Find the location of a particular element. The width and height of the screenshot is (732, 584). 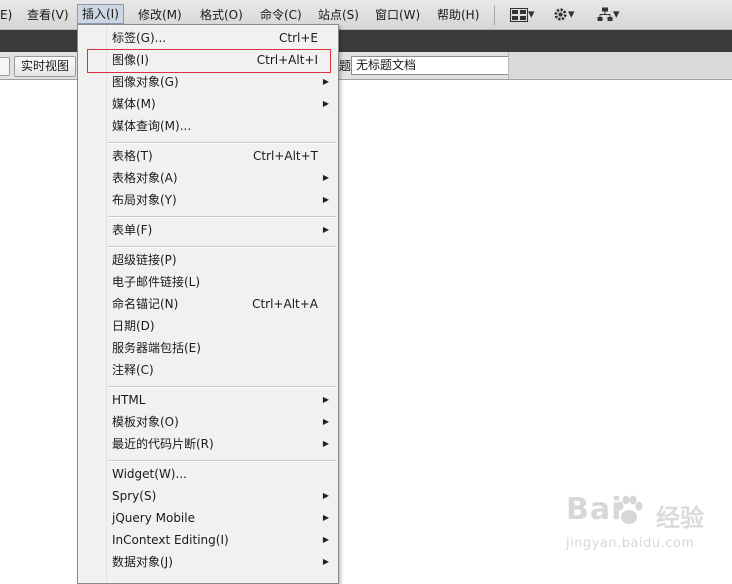

menu-item-comment: 注释(C) is located at coordinates (208, 370).